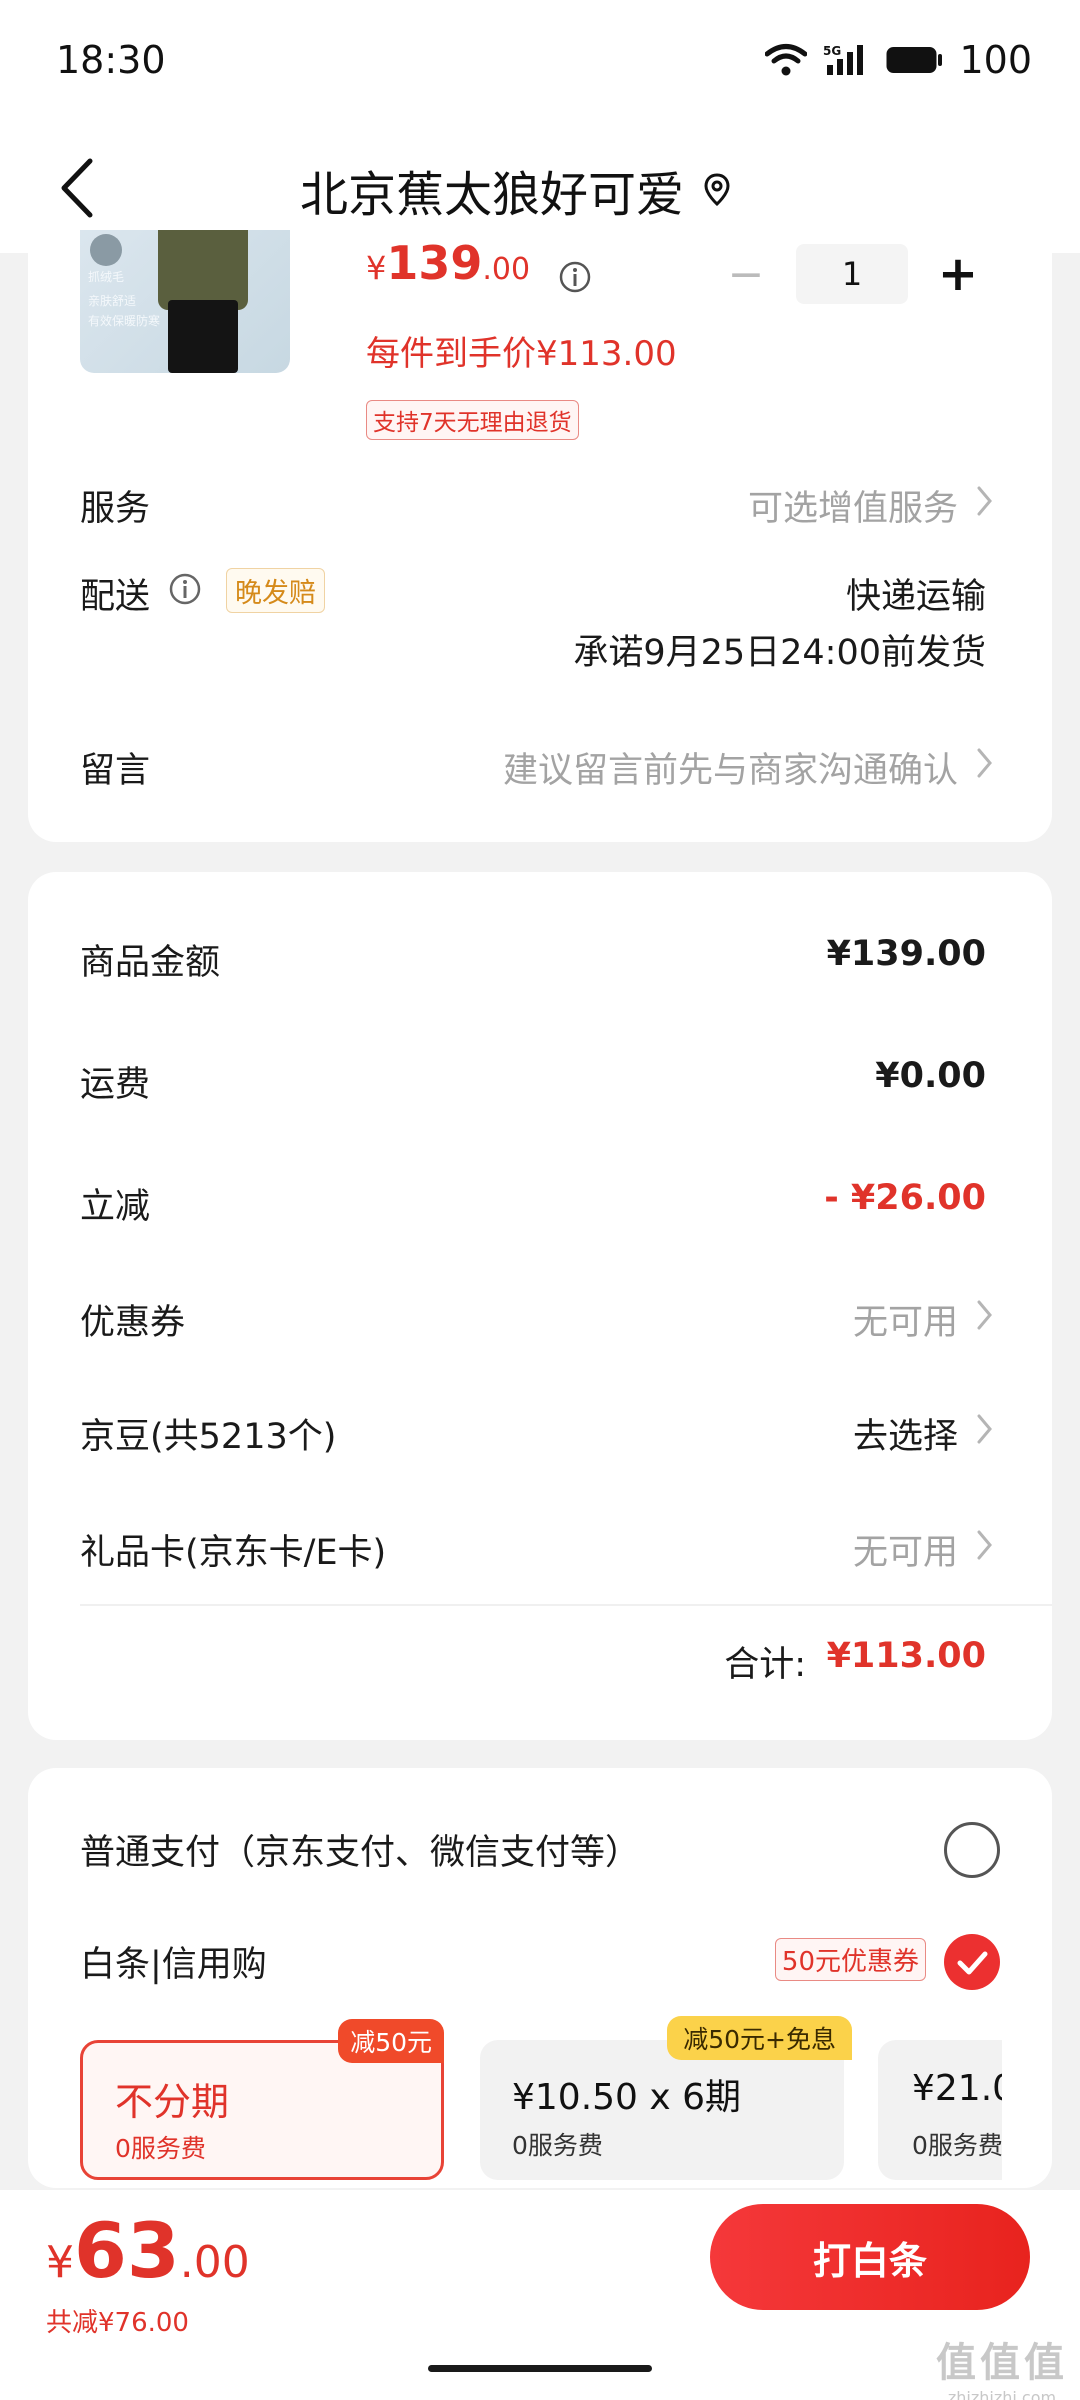  What do you see at coordinates (106, 250) in the screenshot?
I see `thumb-logo` at bounding box center [106, 250].